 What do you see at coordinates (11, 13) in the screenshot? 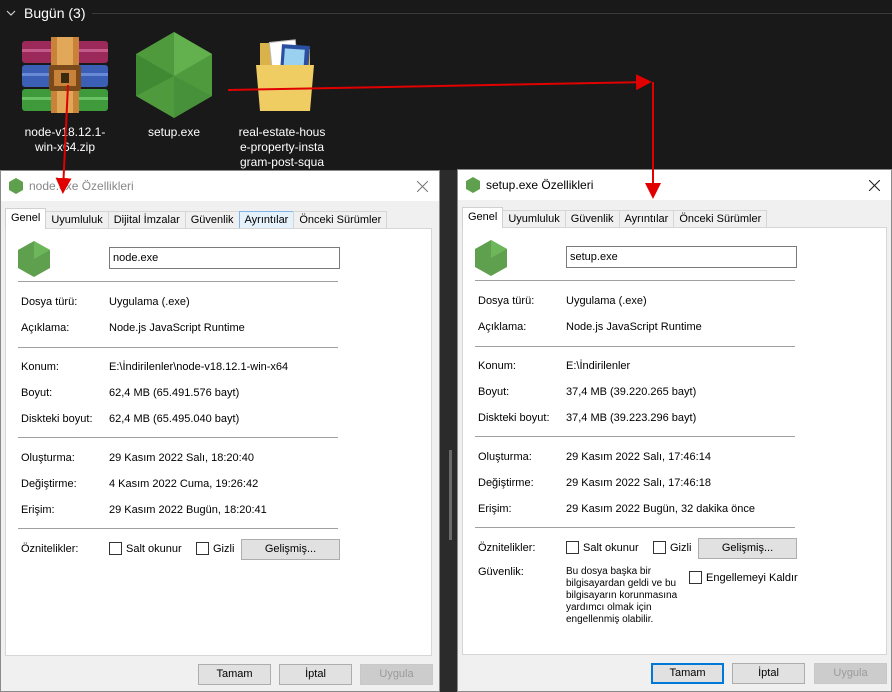
I see `chevron-down-icon` at bounding box center [11, 13].